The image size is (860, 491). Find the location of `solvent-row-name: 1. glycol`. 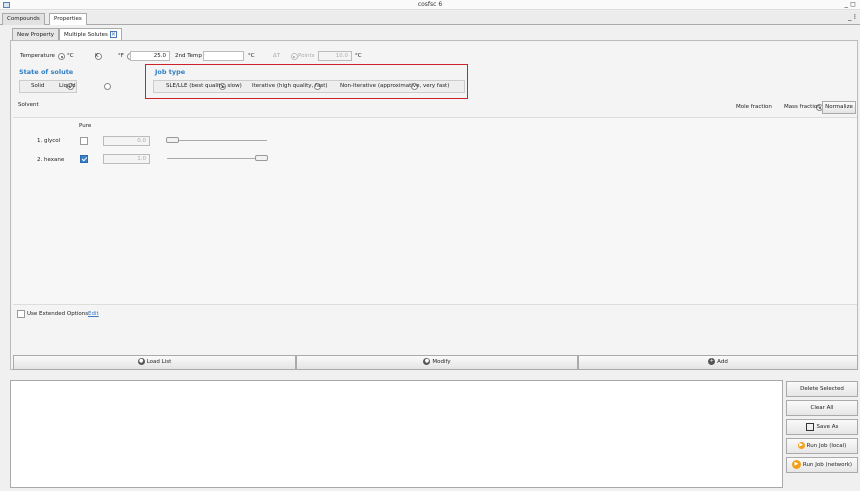

solvent-row-name: 1. glycol is located at coordinates (49, 141).